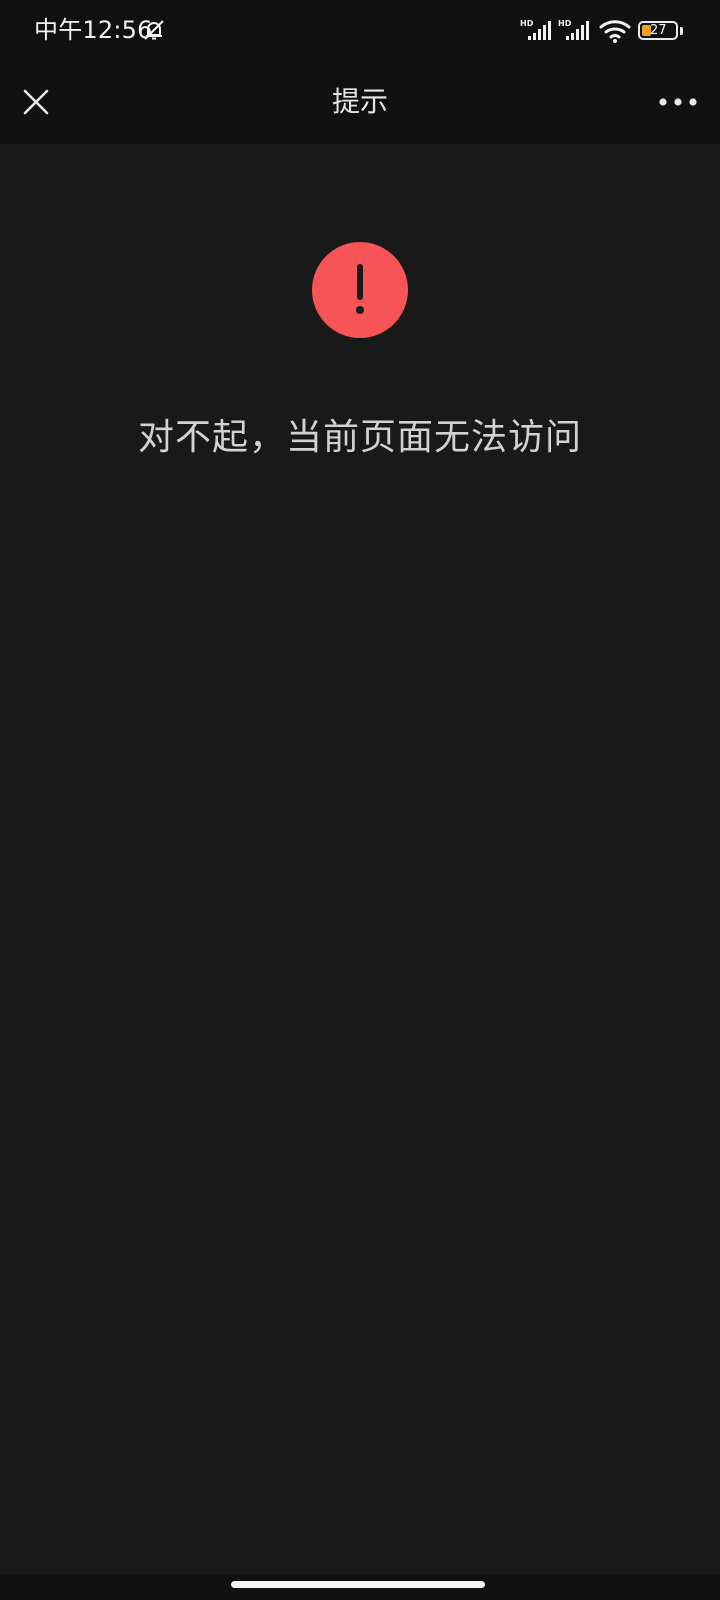 This screenshot has height=1600, width=720. I want to click on page-title: 提示, so click(359, 101).